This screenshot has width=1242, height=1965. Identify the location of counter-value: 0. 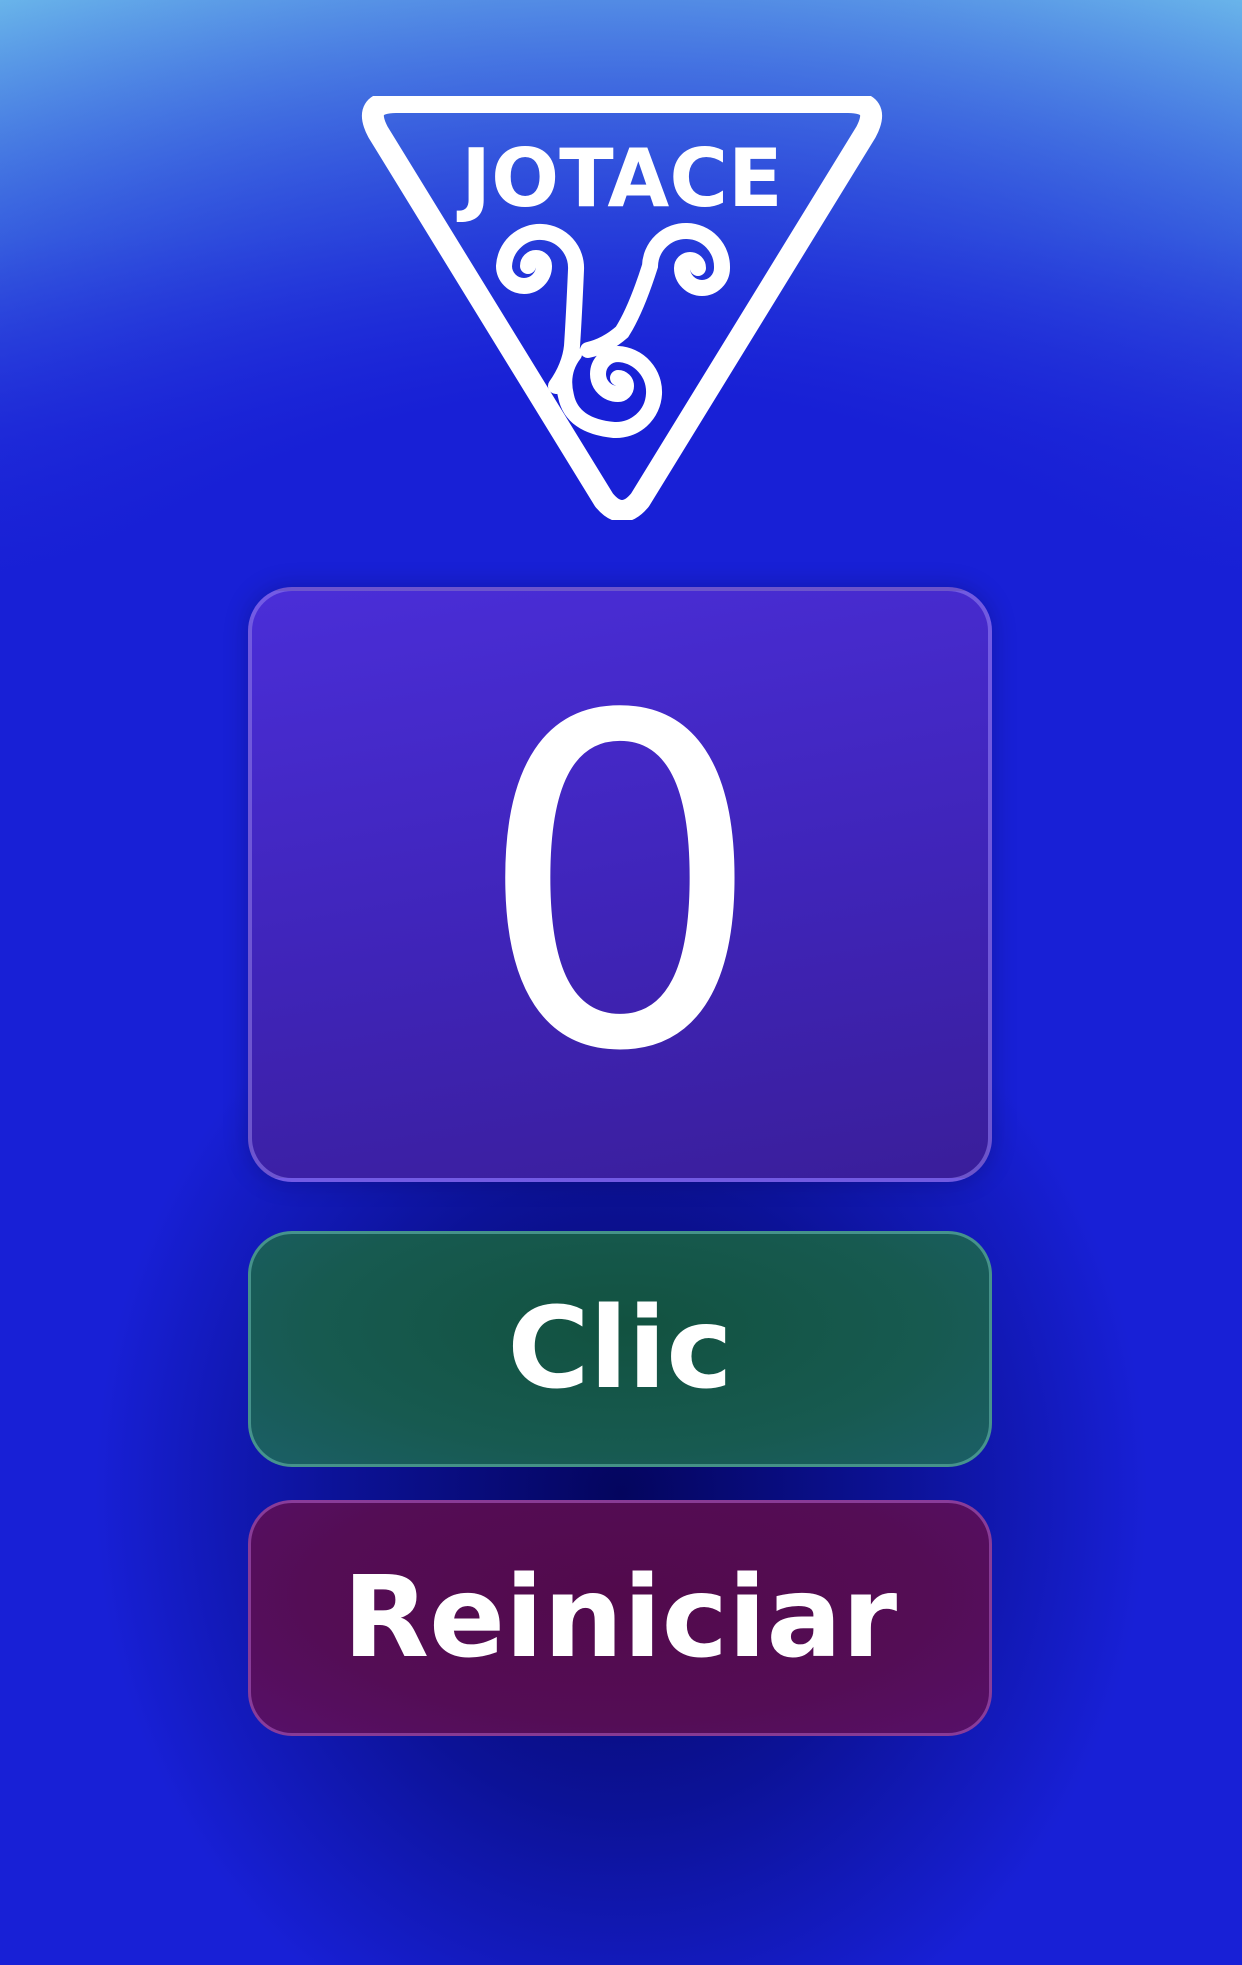
(620, 886).